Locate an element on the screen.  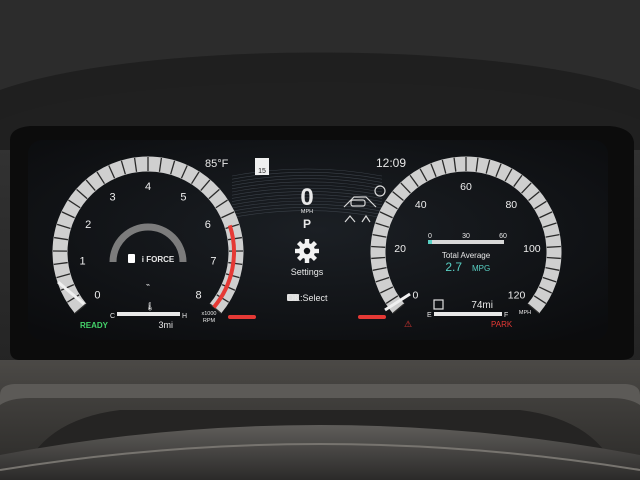
temp-bar is located at coordinates (148, 314).